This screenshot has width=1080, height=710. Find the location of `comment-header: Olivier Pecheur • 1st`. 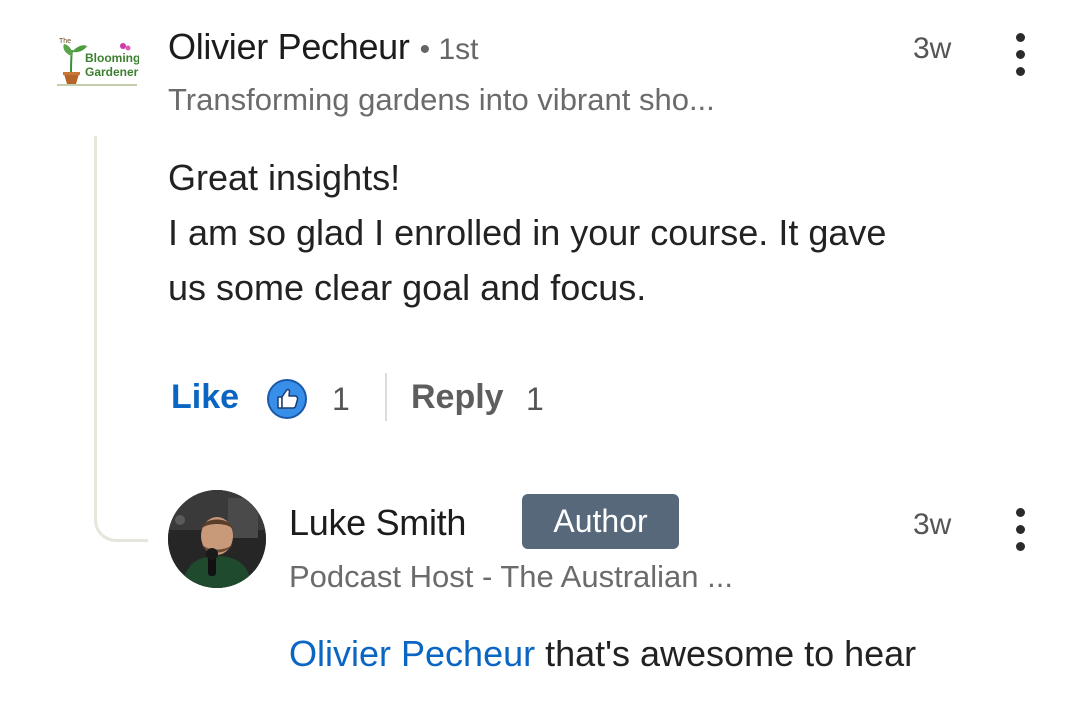

comment-header: Olivier Pecheur • 1st is located at coordinates (323, 47).